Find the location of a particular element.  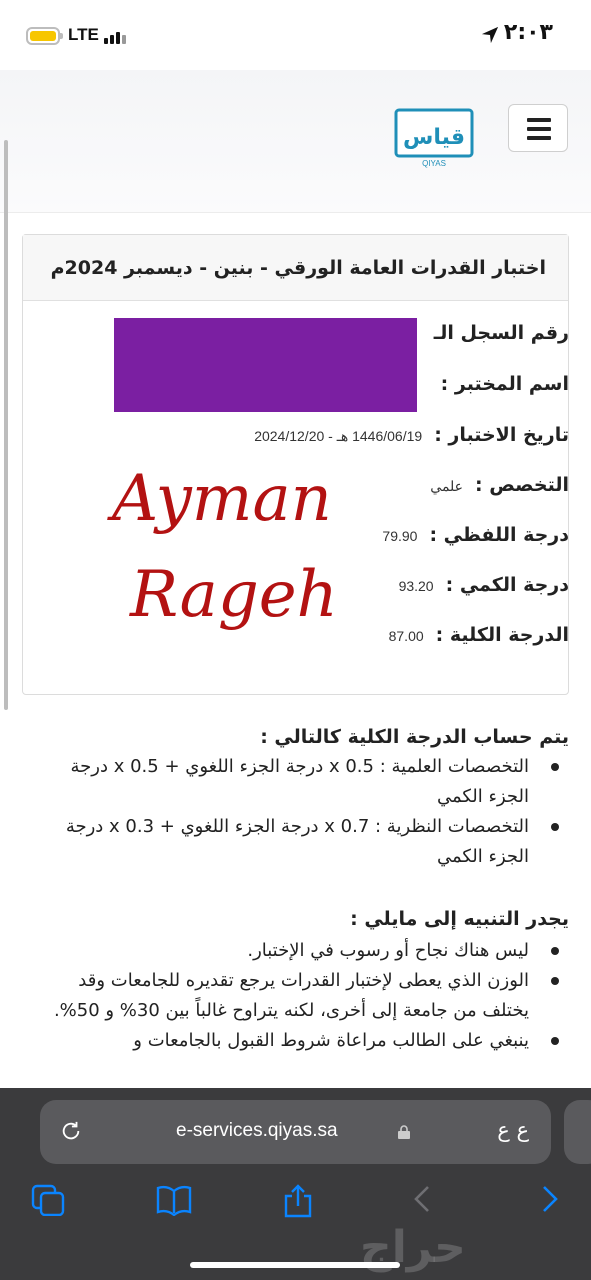

carrier-label: LTE is located at coordinates (83, 34).